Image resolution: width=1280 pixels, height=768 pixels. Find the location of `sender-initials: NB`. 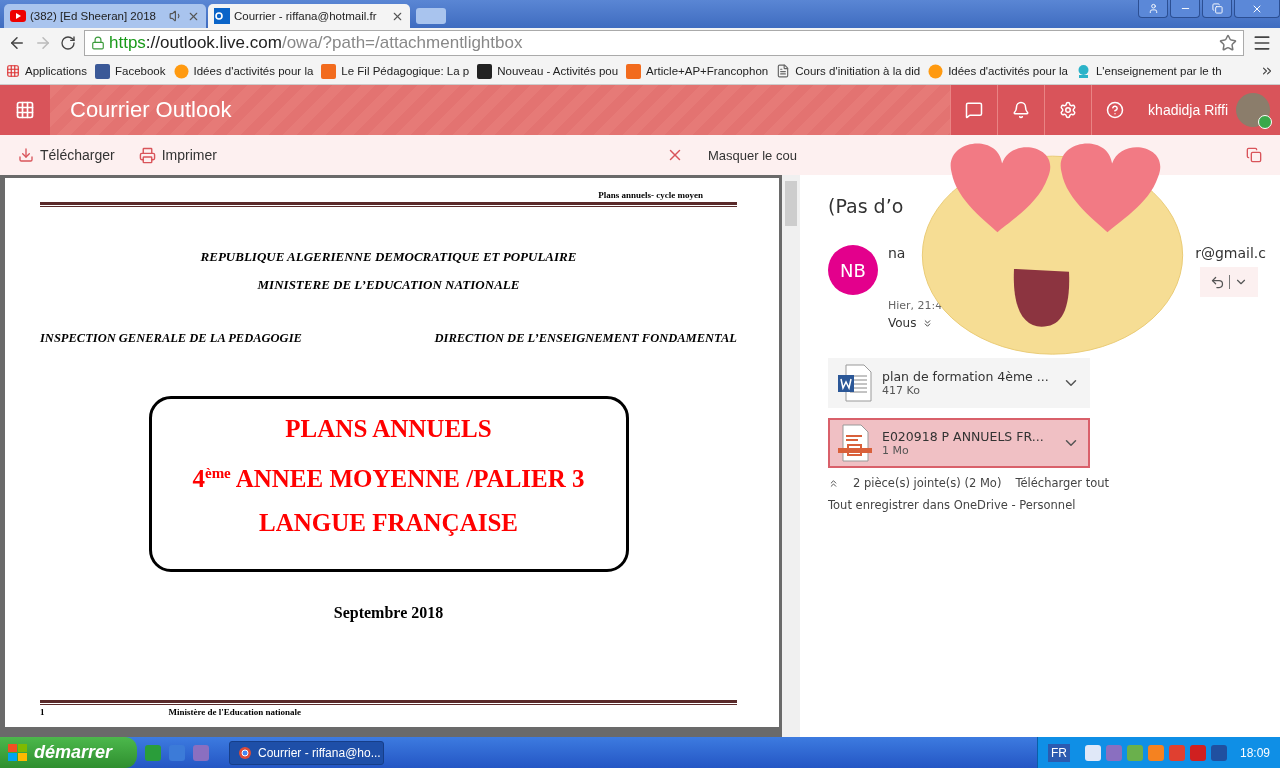

sender-initials: NB is located at coordinates (853, 270).